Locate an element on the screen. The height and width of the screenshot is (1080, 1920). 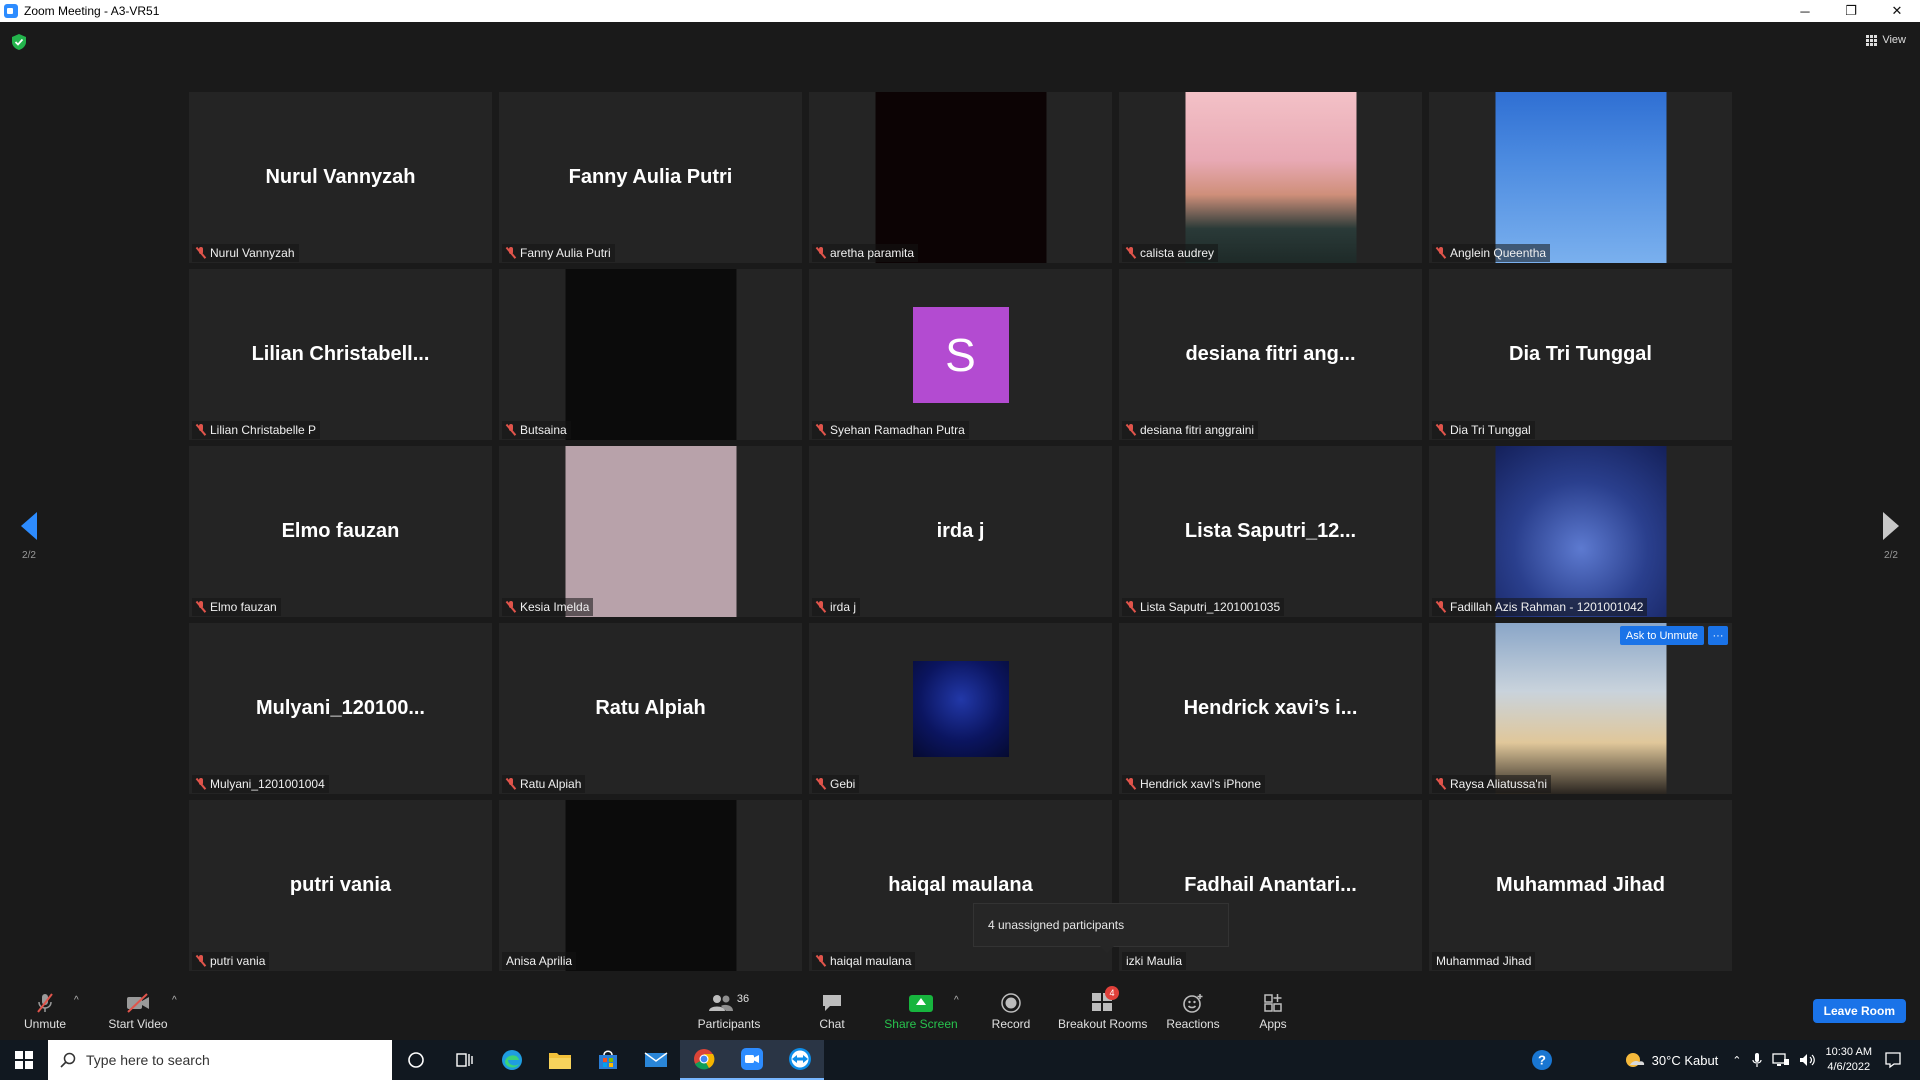
taskbar-mail is located at coordinates (656, 1060).